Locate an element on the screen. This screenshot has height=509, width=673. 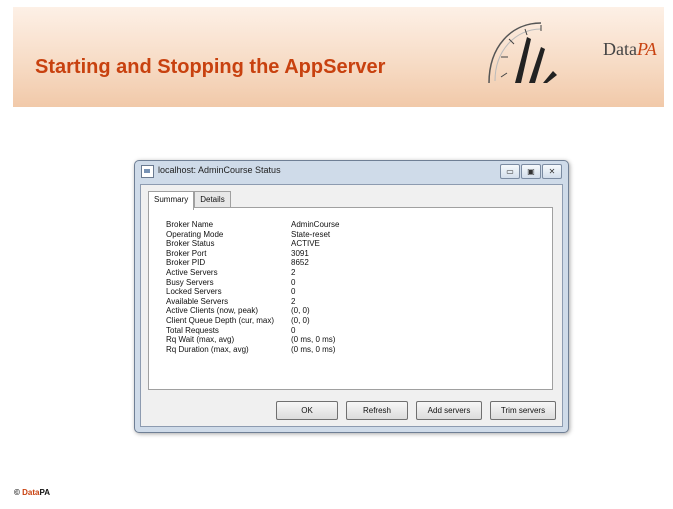
speedometer-logo-icon is located at coordinates (522, 53).